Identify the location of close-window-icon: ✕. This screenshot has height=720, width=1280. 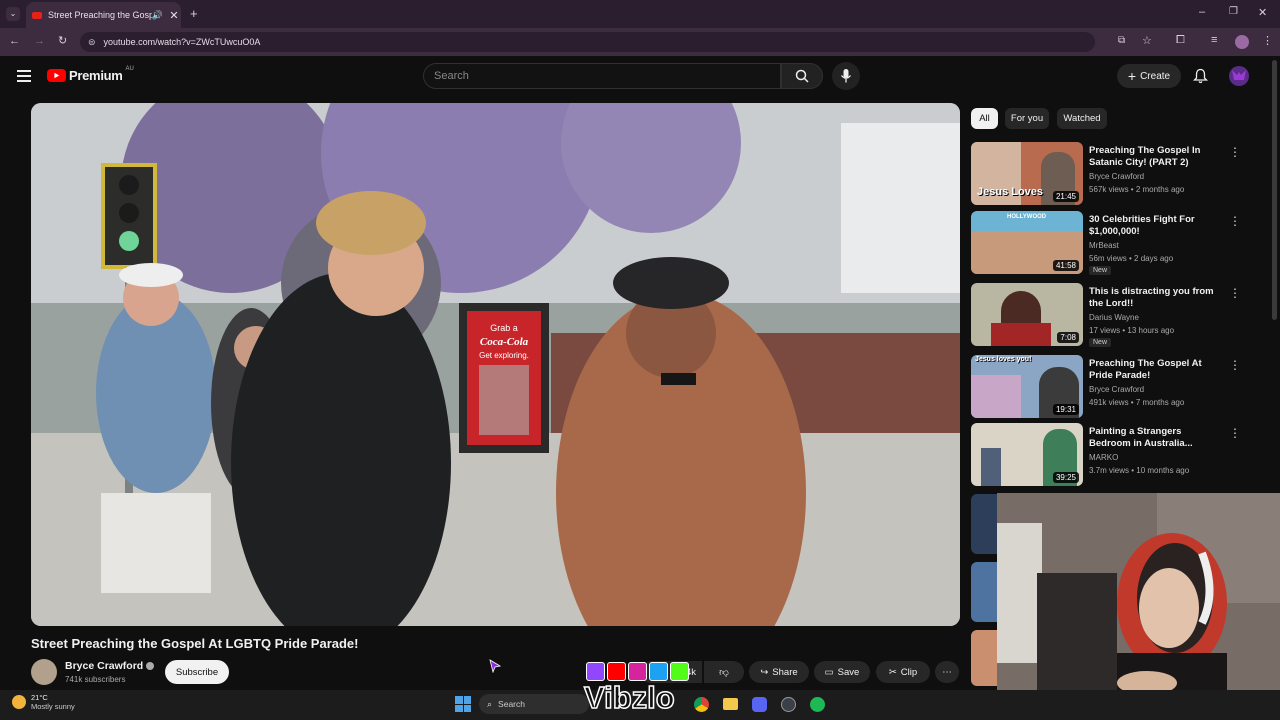
(1262, 12).